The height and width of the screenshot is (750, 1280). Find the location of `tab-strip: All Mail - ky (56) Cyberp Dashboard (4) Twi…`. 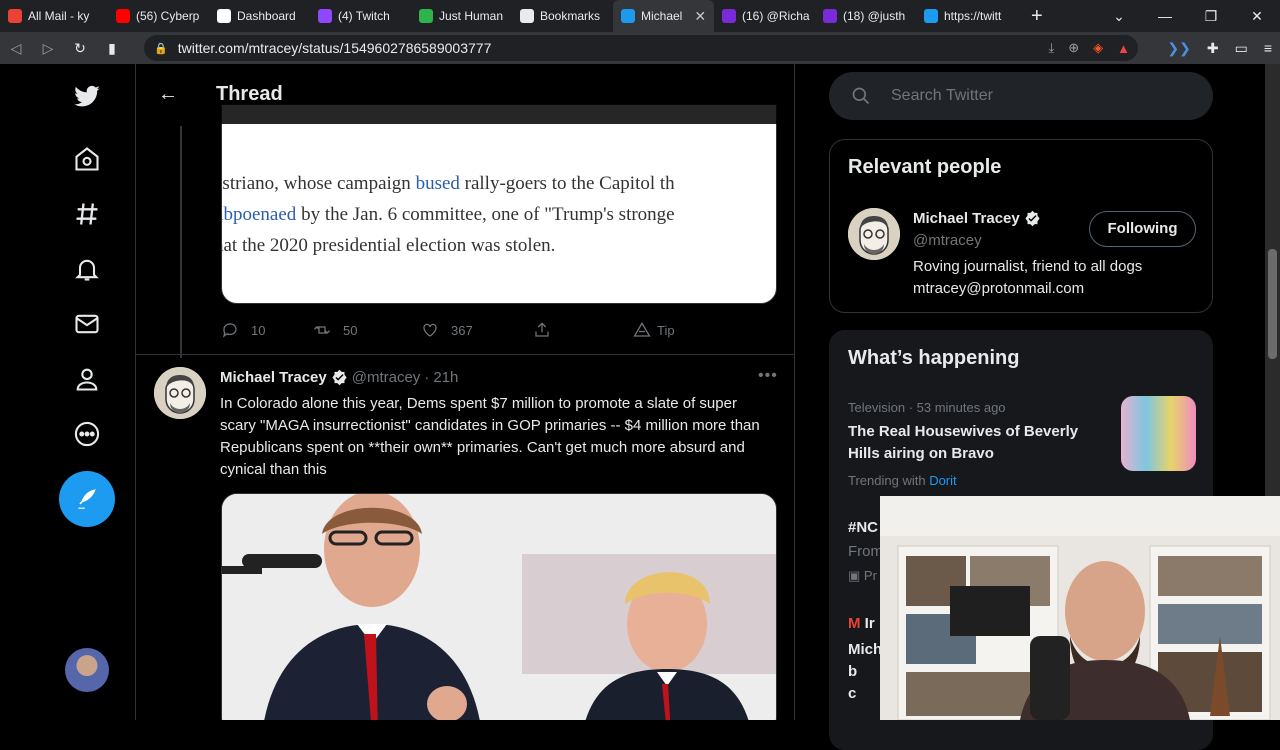

tab-strip: All Mail - ky (56) Cyberp Dashboard (4) Twi… is located at coordinates (508, 16).